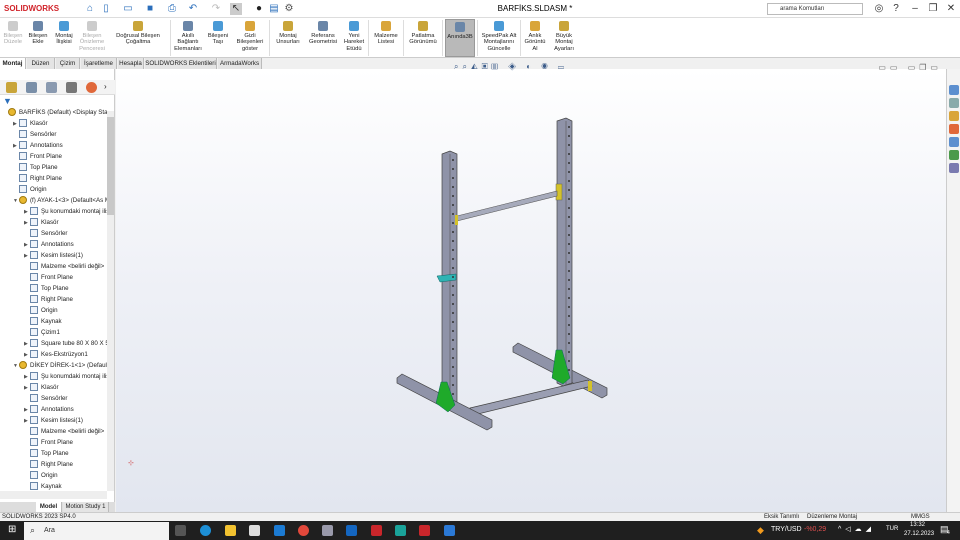 Image resolution: width=960 pixels, height=540 pixels. What do you see at coordinates (92, 38) in the screenshot?
I see `ribbon-button-3: Bileşen Önizleme Penceresi` at bounding box center [92, 38].